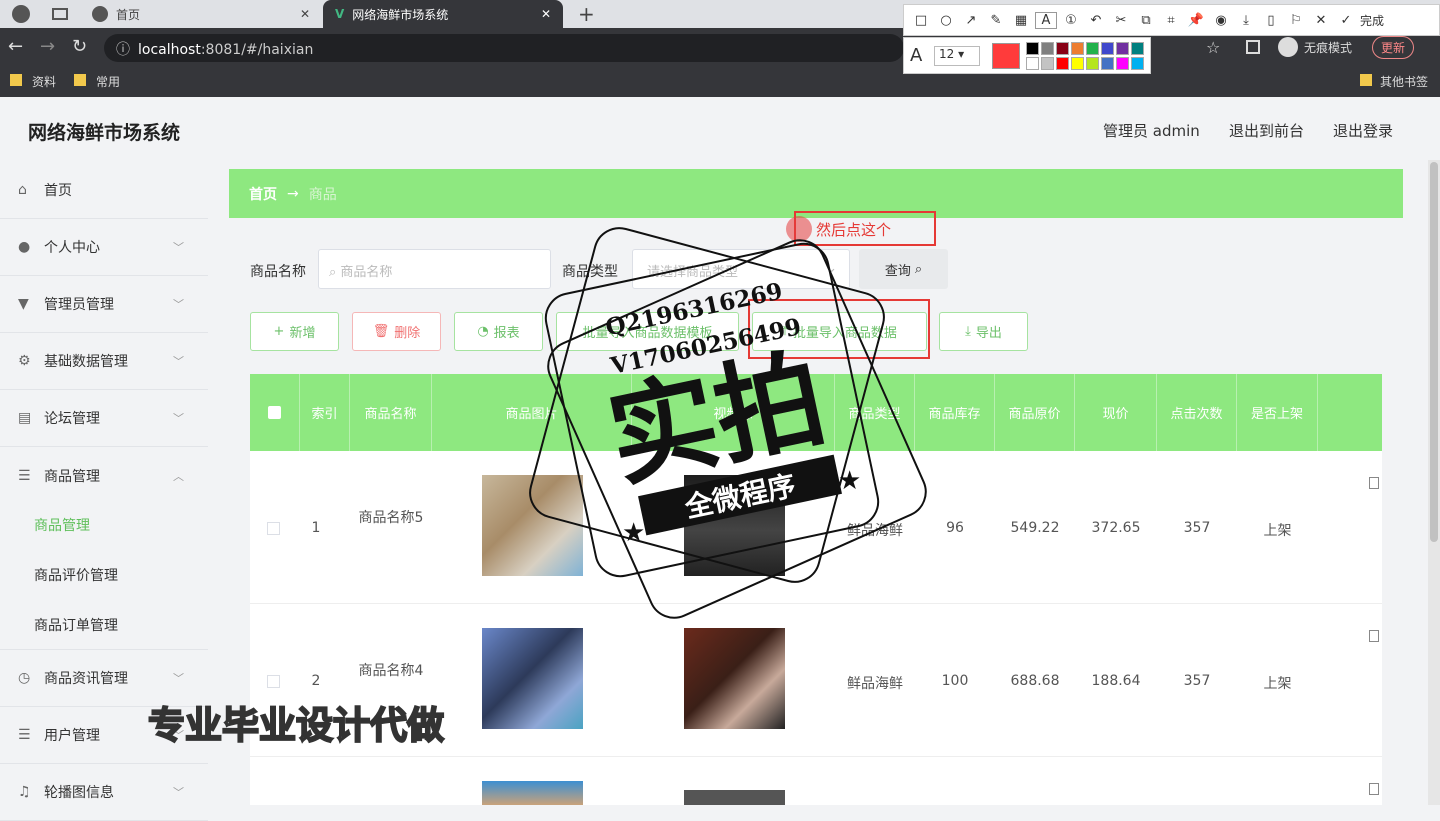  Describe the element at coordinates (1197, 412) in the screenshot. I see `column-header: 点击次数` at that location.